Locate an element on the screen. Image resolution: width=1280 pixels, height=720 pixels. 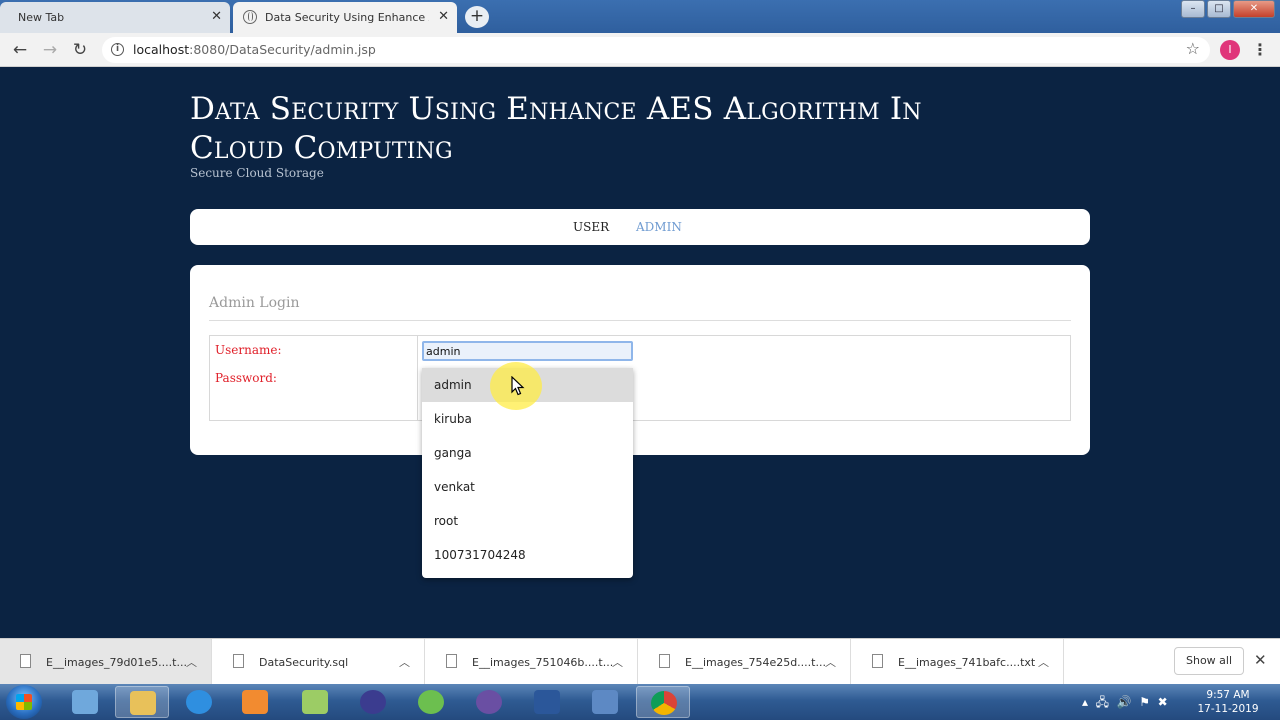
site-nav: USER ADMIN is located at coordinates (640, 227).